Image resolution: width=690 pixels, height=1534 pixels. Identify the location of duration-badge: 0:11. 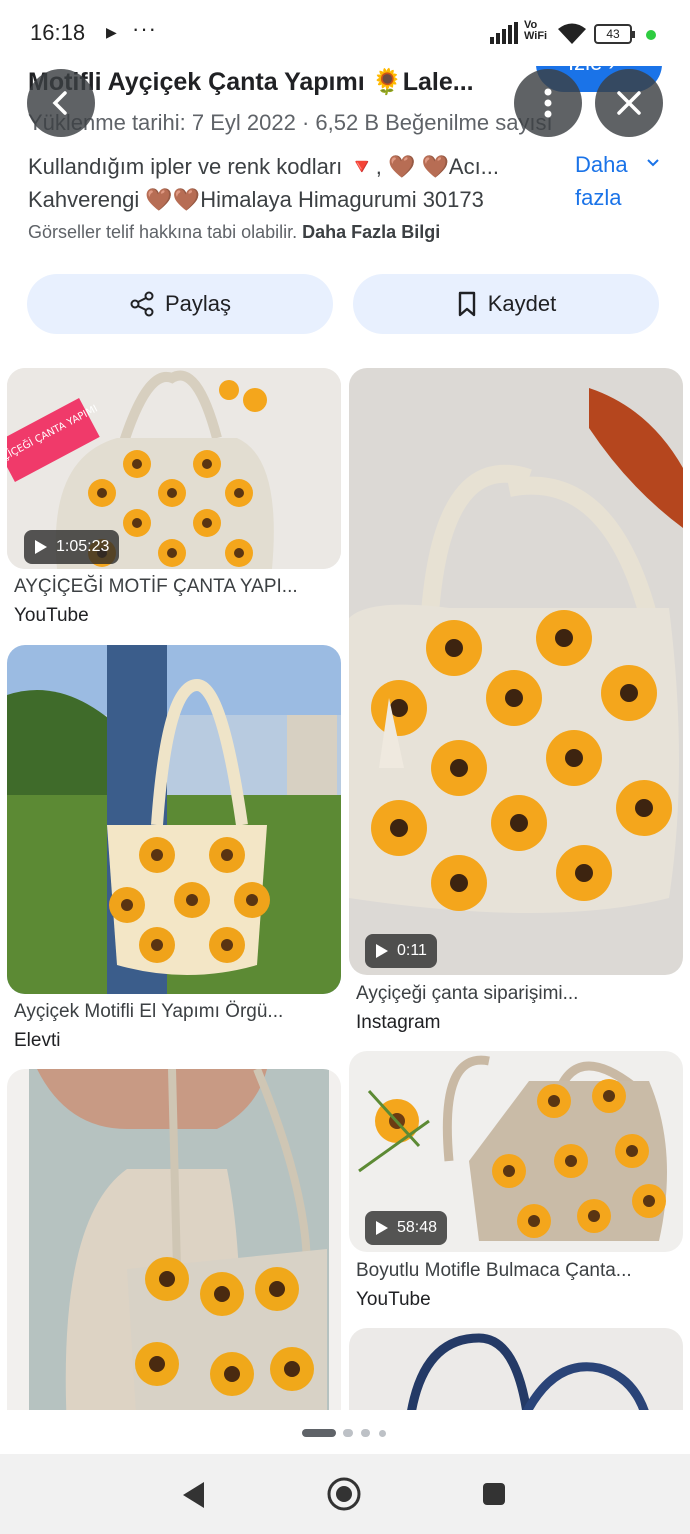
(401, 951).